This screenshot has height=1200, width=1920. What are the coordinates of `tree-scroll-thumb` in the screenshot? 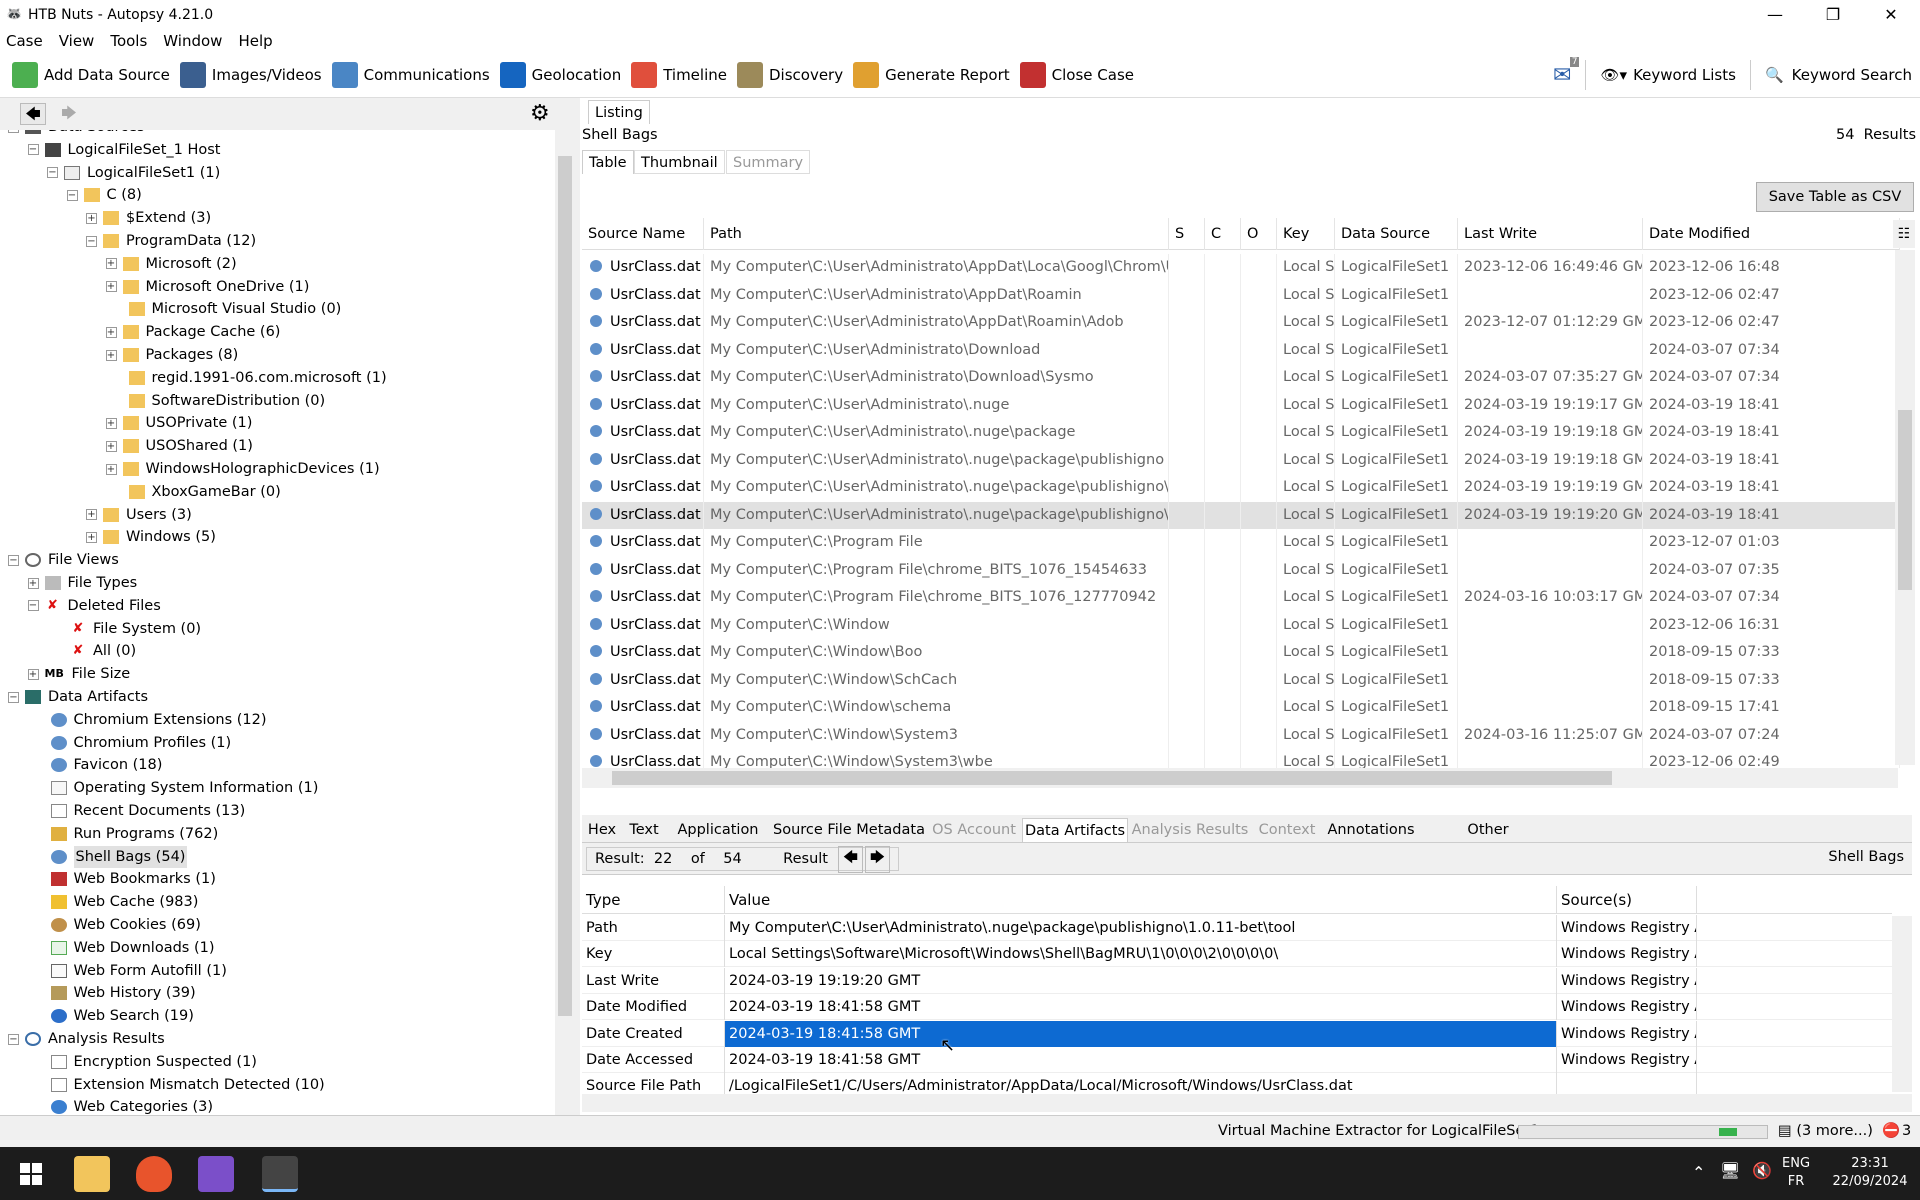 It's located at (565, 586).